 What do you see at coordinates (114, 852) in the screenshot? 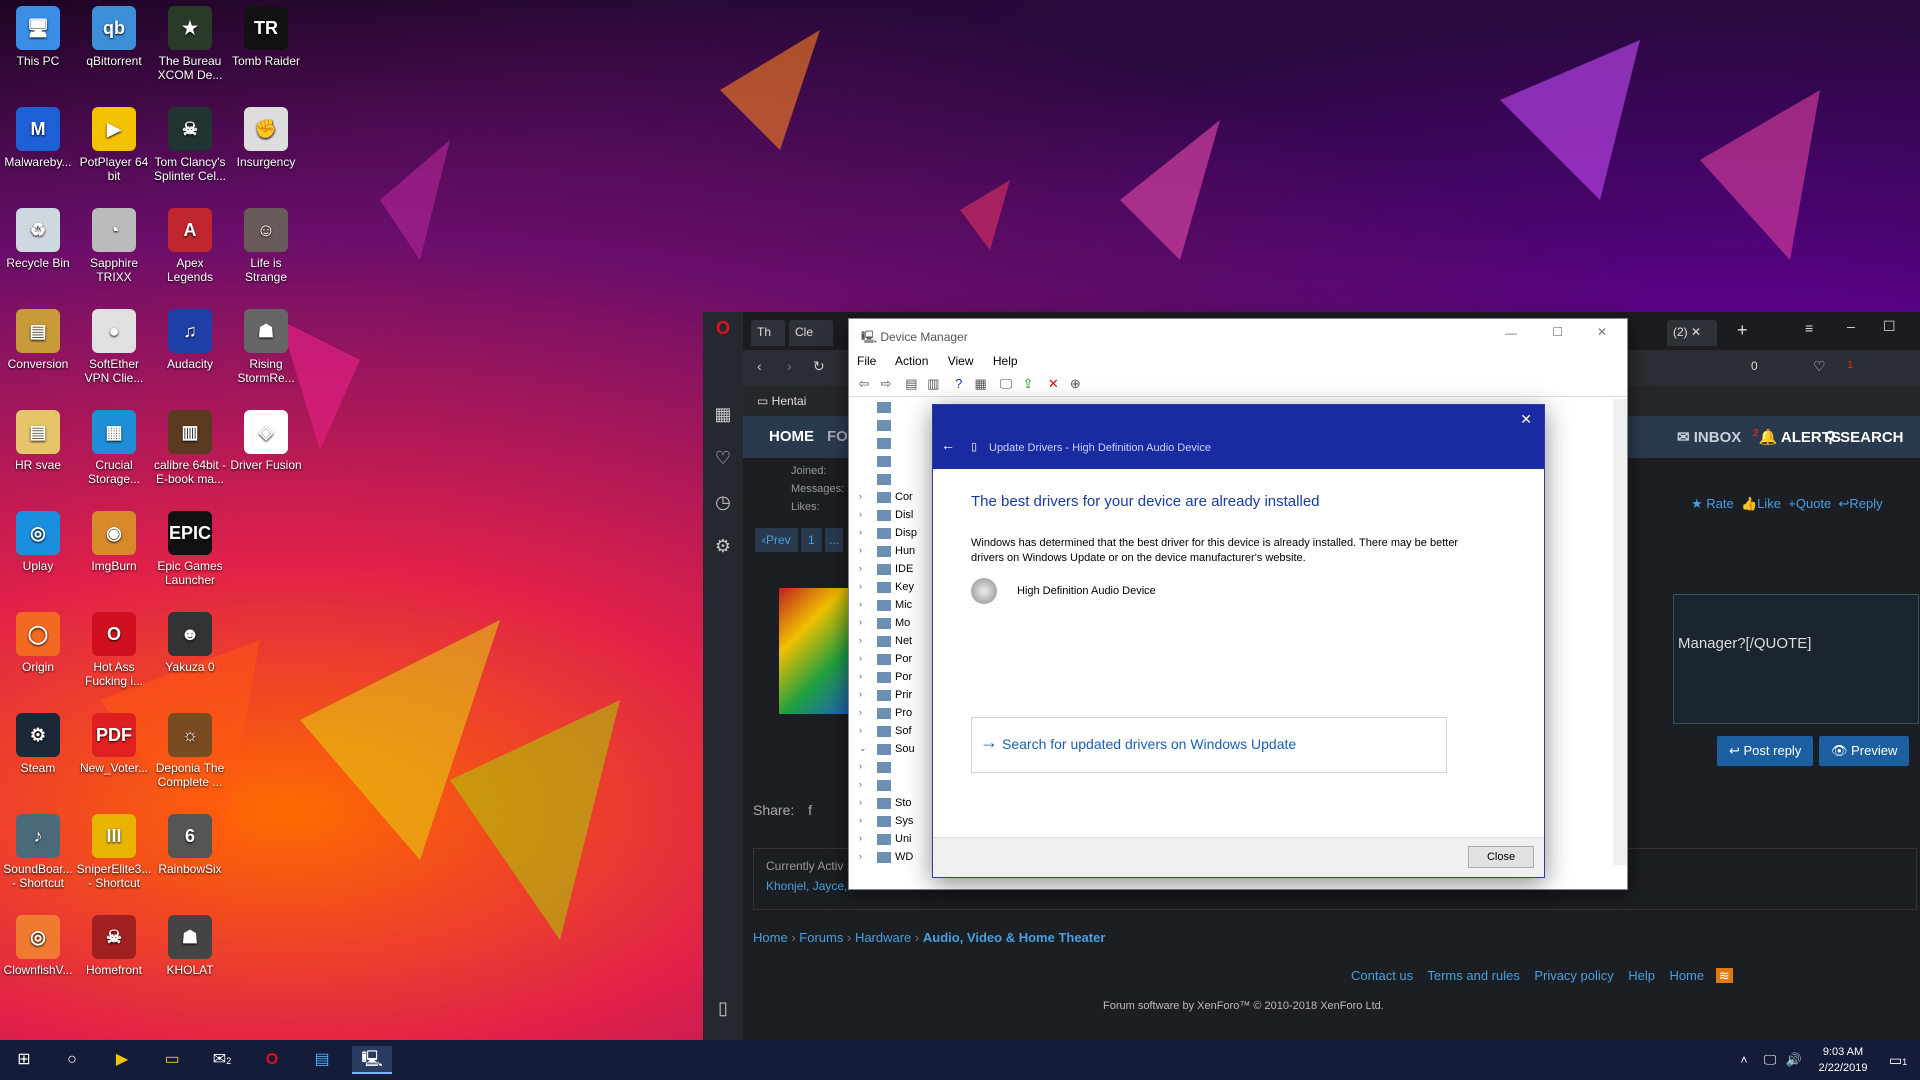
I see `desktop-shortcut: III SniperElite3... - Shortcut` at bounding box center [114, 852].